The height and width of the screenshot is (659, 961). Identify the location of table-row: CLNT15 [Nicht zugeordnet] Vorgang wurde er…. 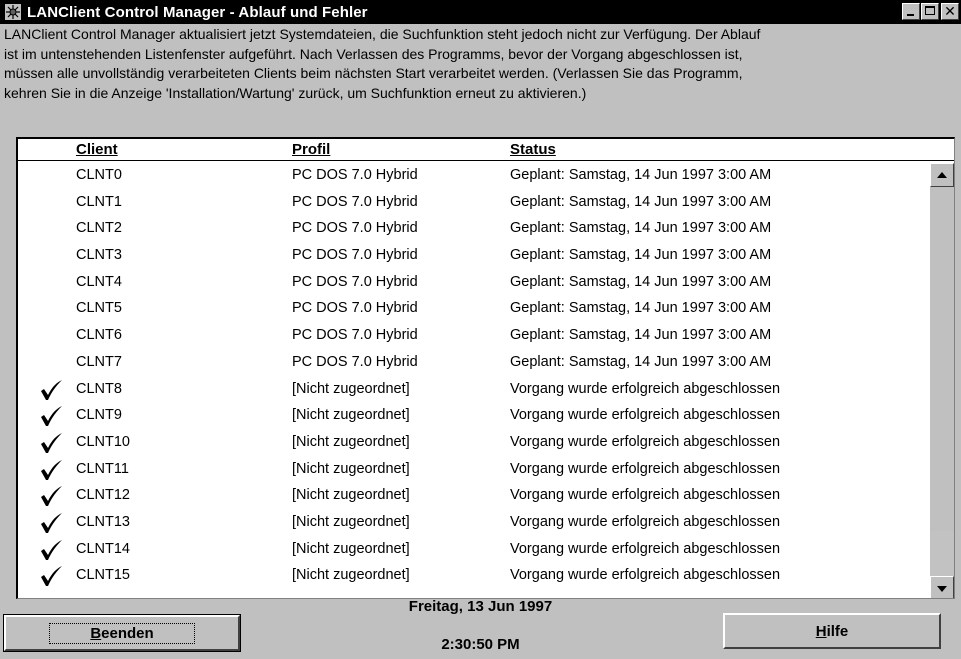
(473, 576).